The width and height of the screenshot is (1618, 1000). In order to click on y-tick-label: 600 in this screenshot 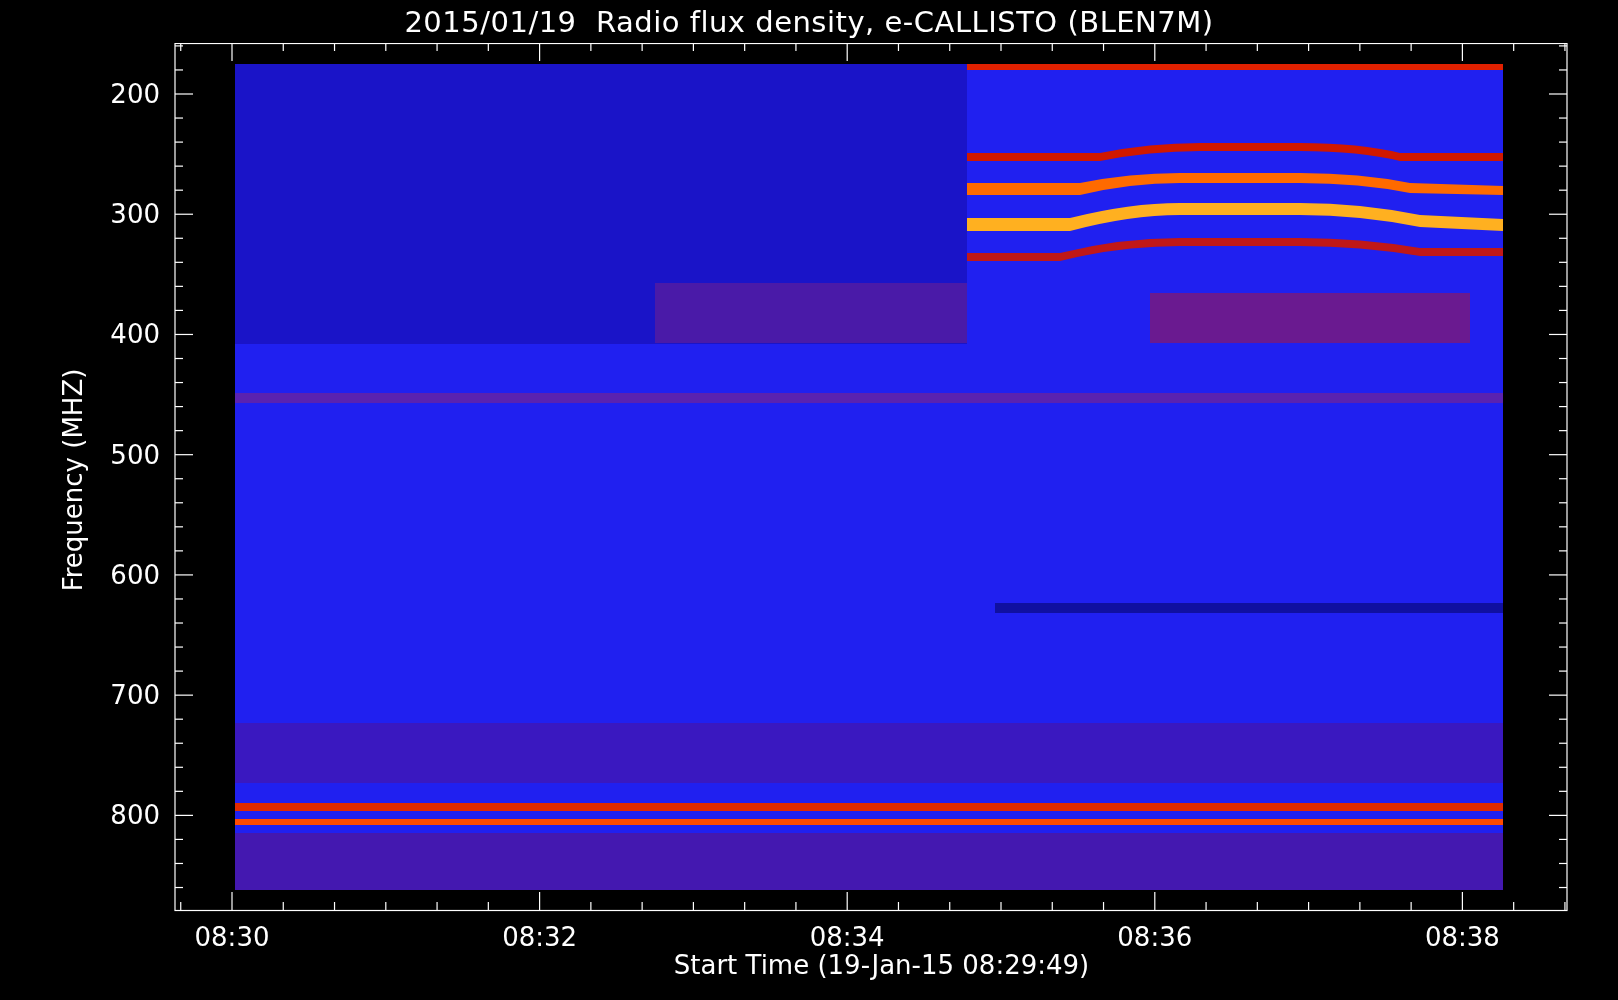, I will do `click(135, 574)`.